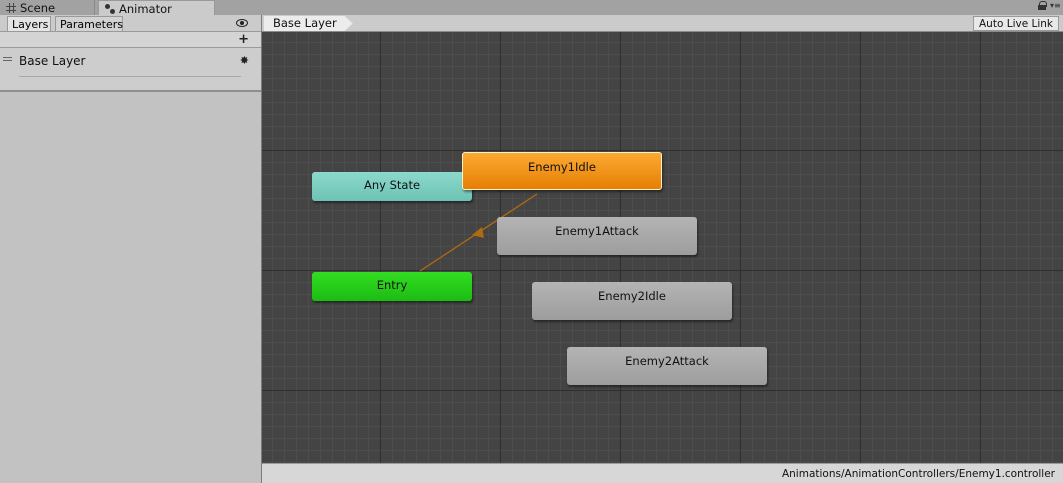 The width and height of the screenshot is (1063, 483). Describe the element at coordinates (145, 8) in the screenshot. I see `tab-animator-label: Animator` at that location.